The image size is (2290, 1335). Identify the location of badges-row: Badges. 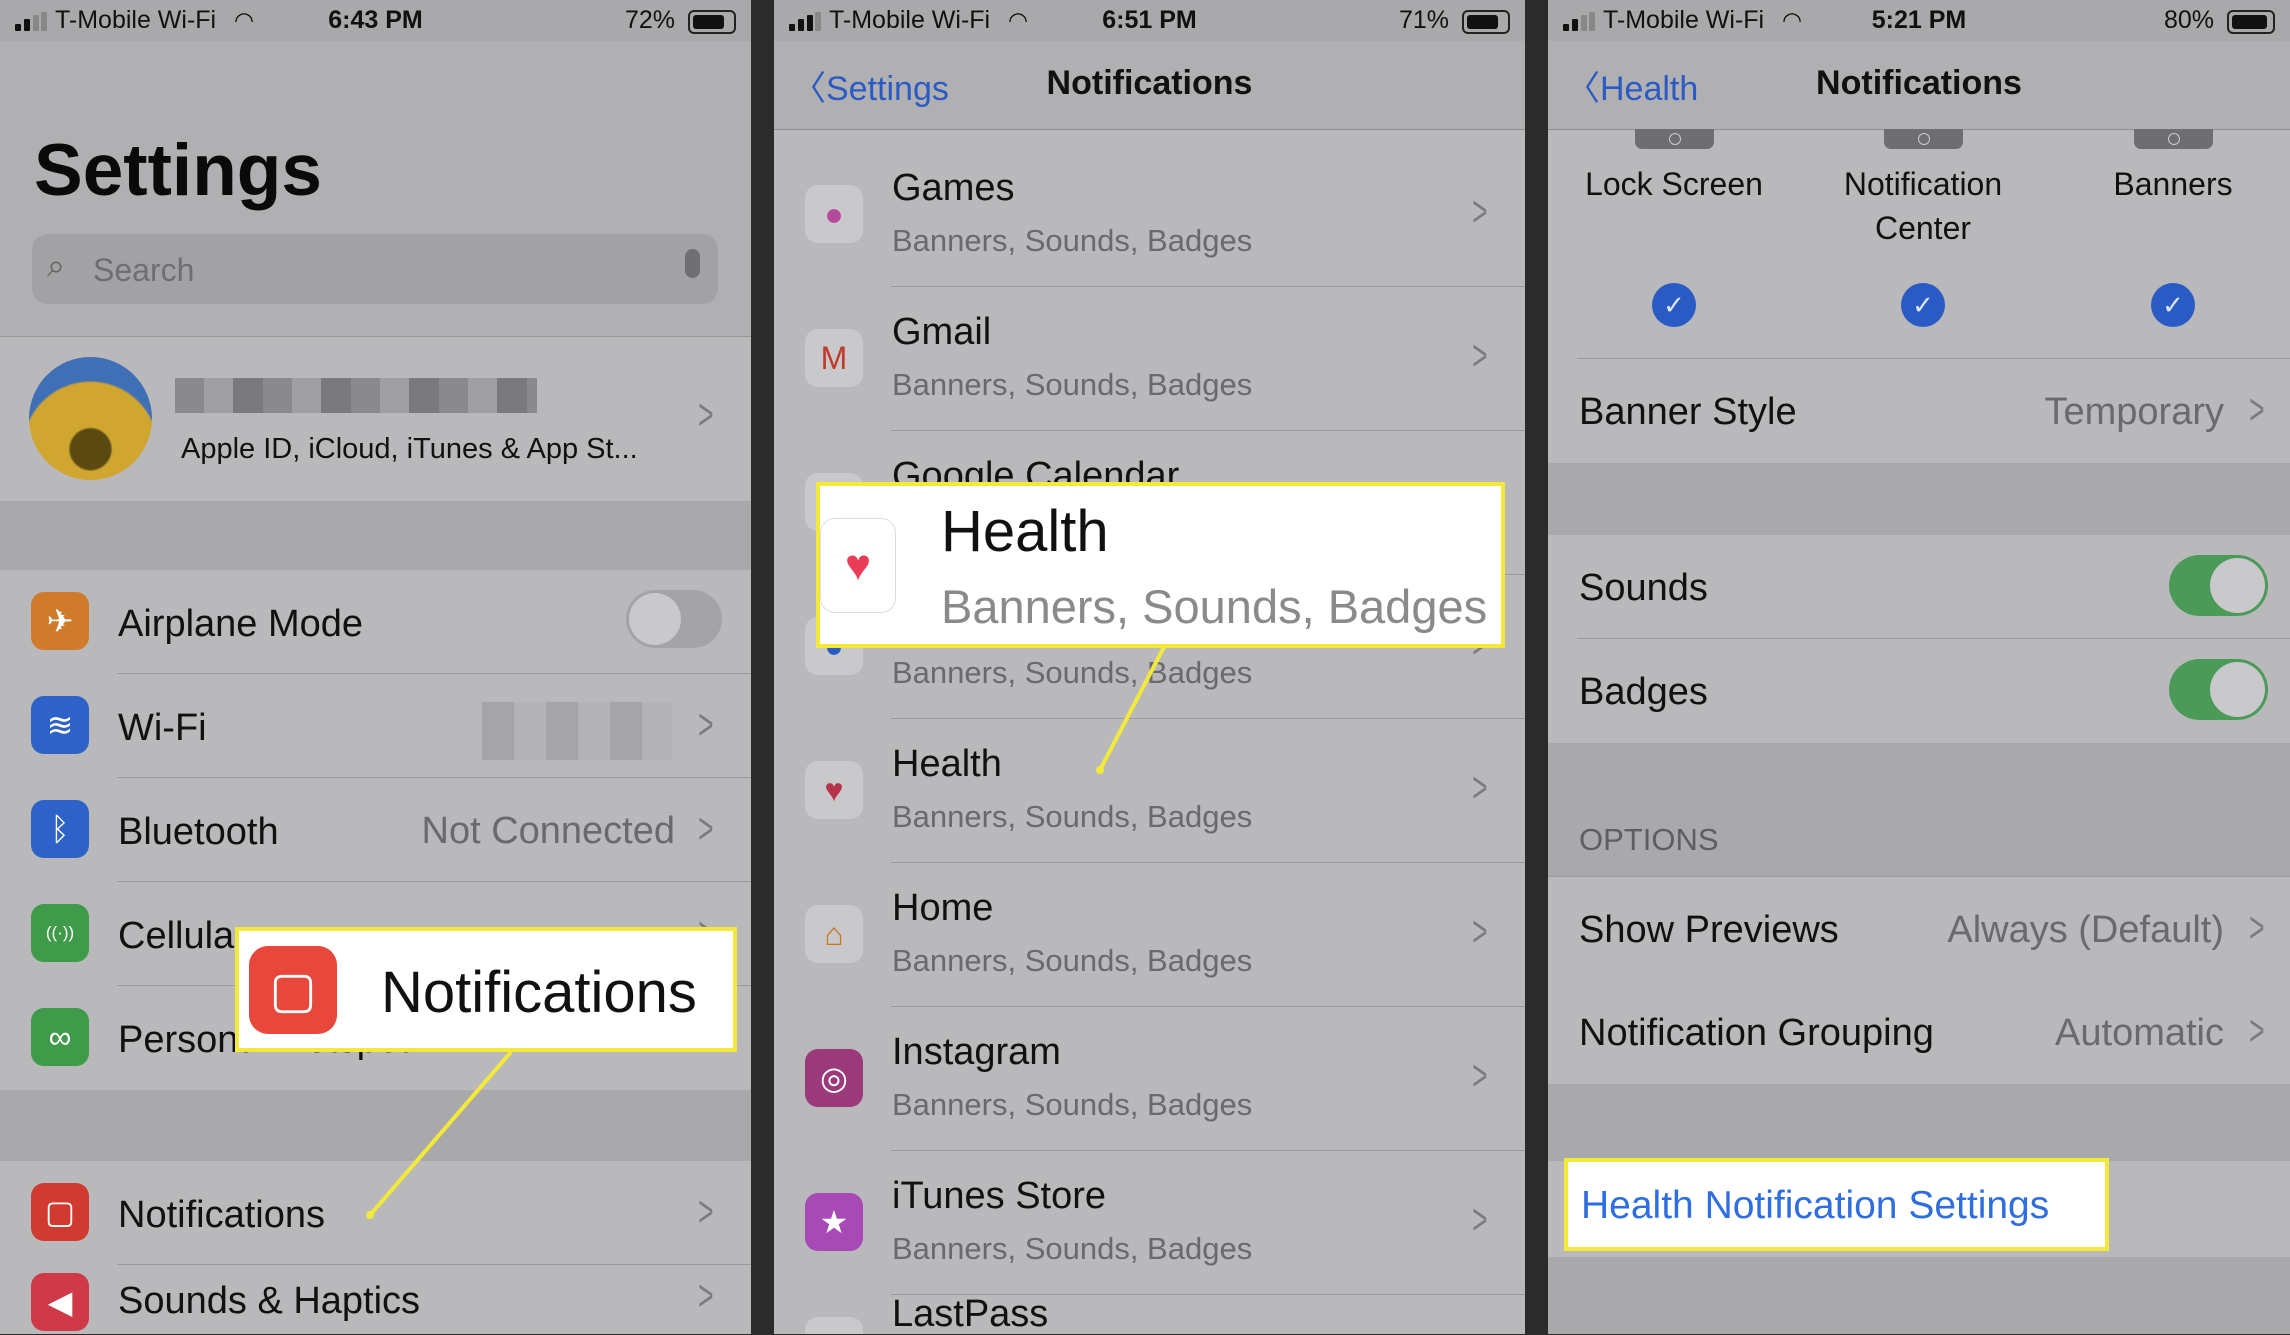
(1919, 691).